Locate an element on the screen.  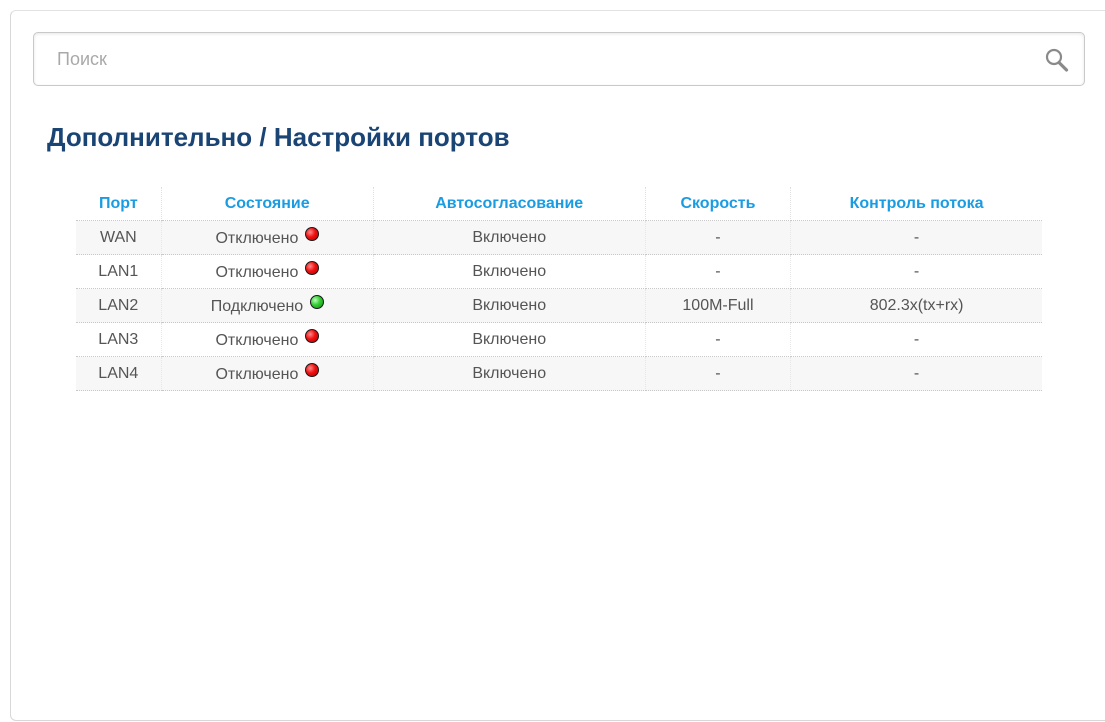
table-row: LAN1 Отключено Включено - - is located at coordinates (559, 271).